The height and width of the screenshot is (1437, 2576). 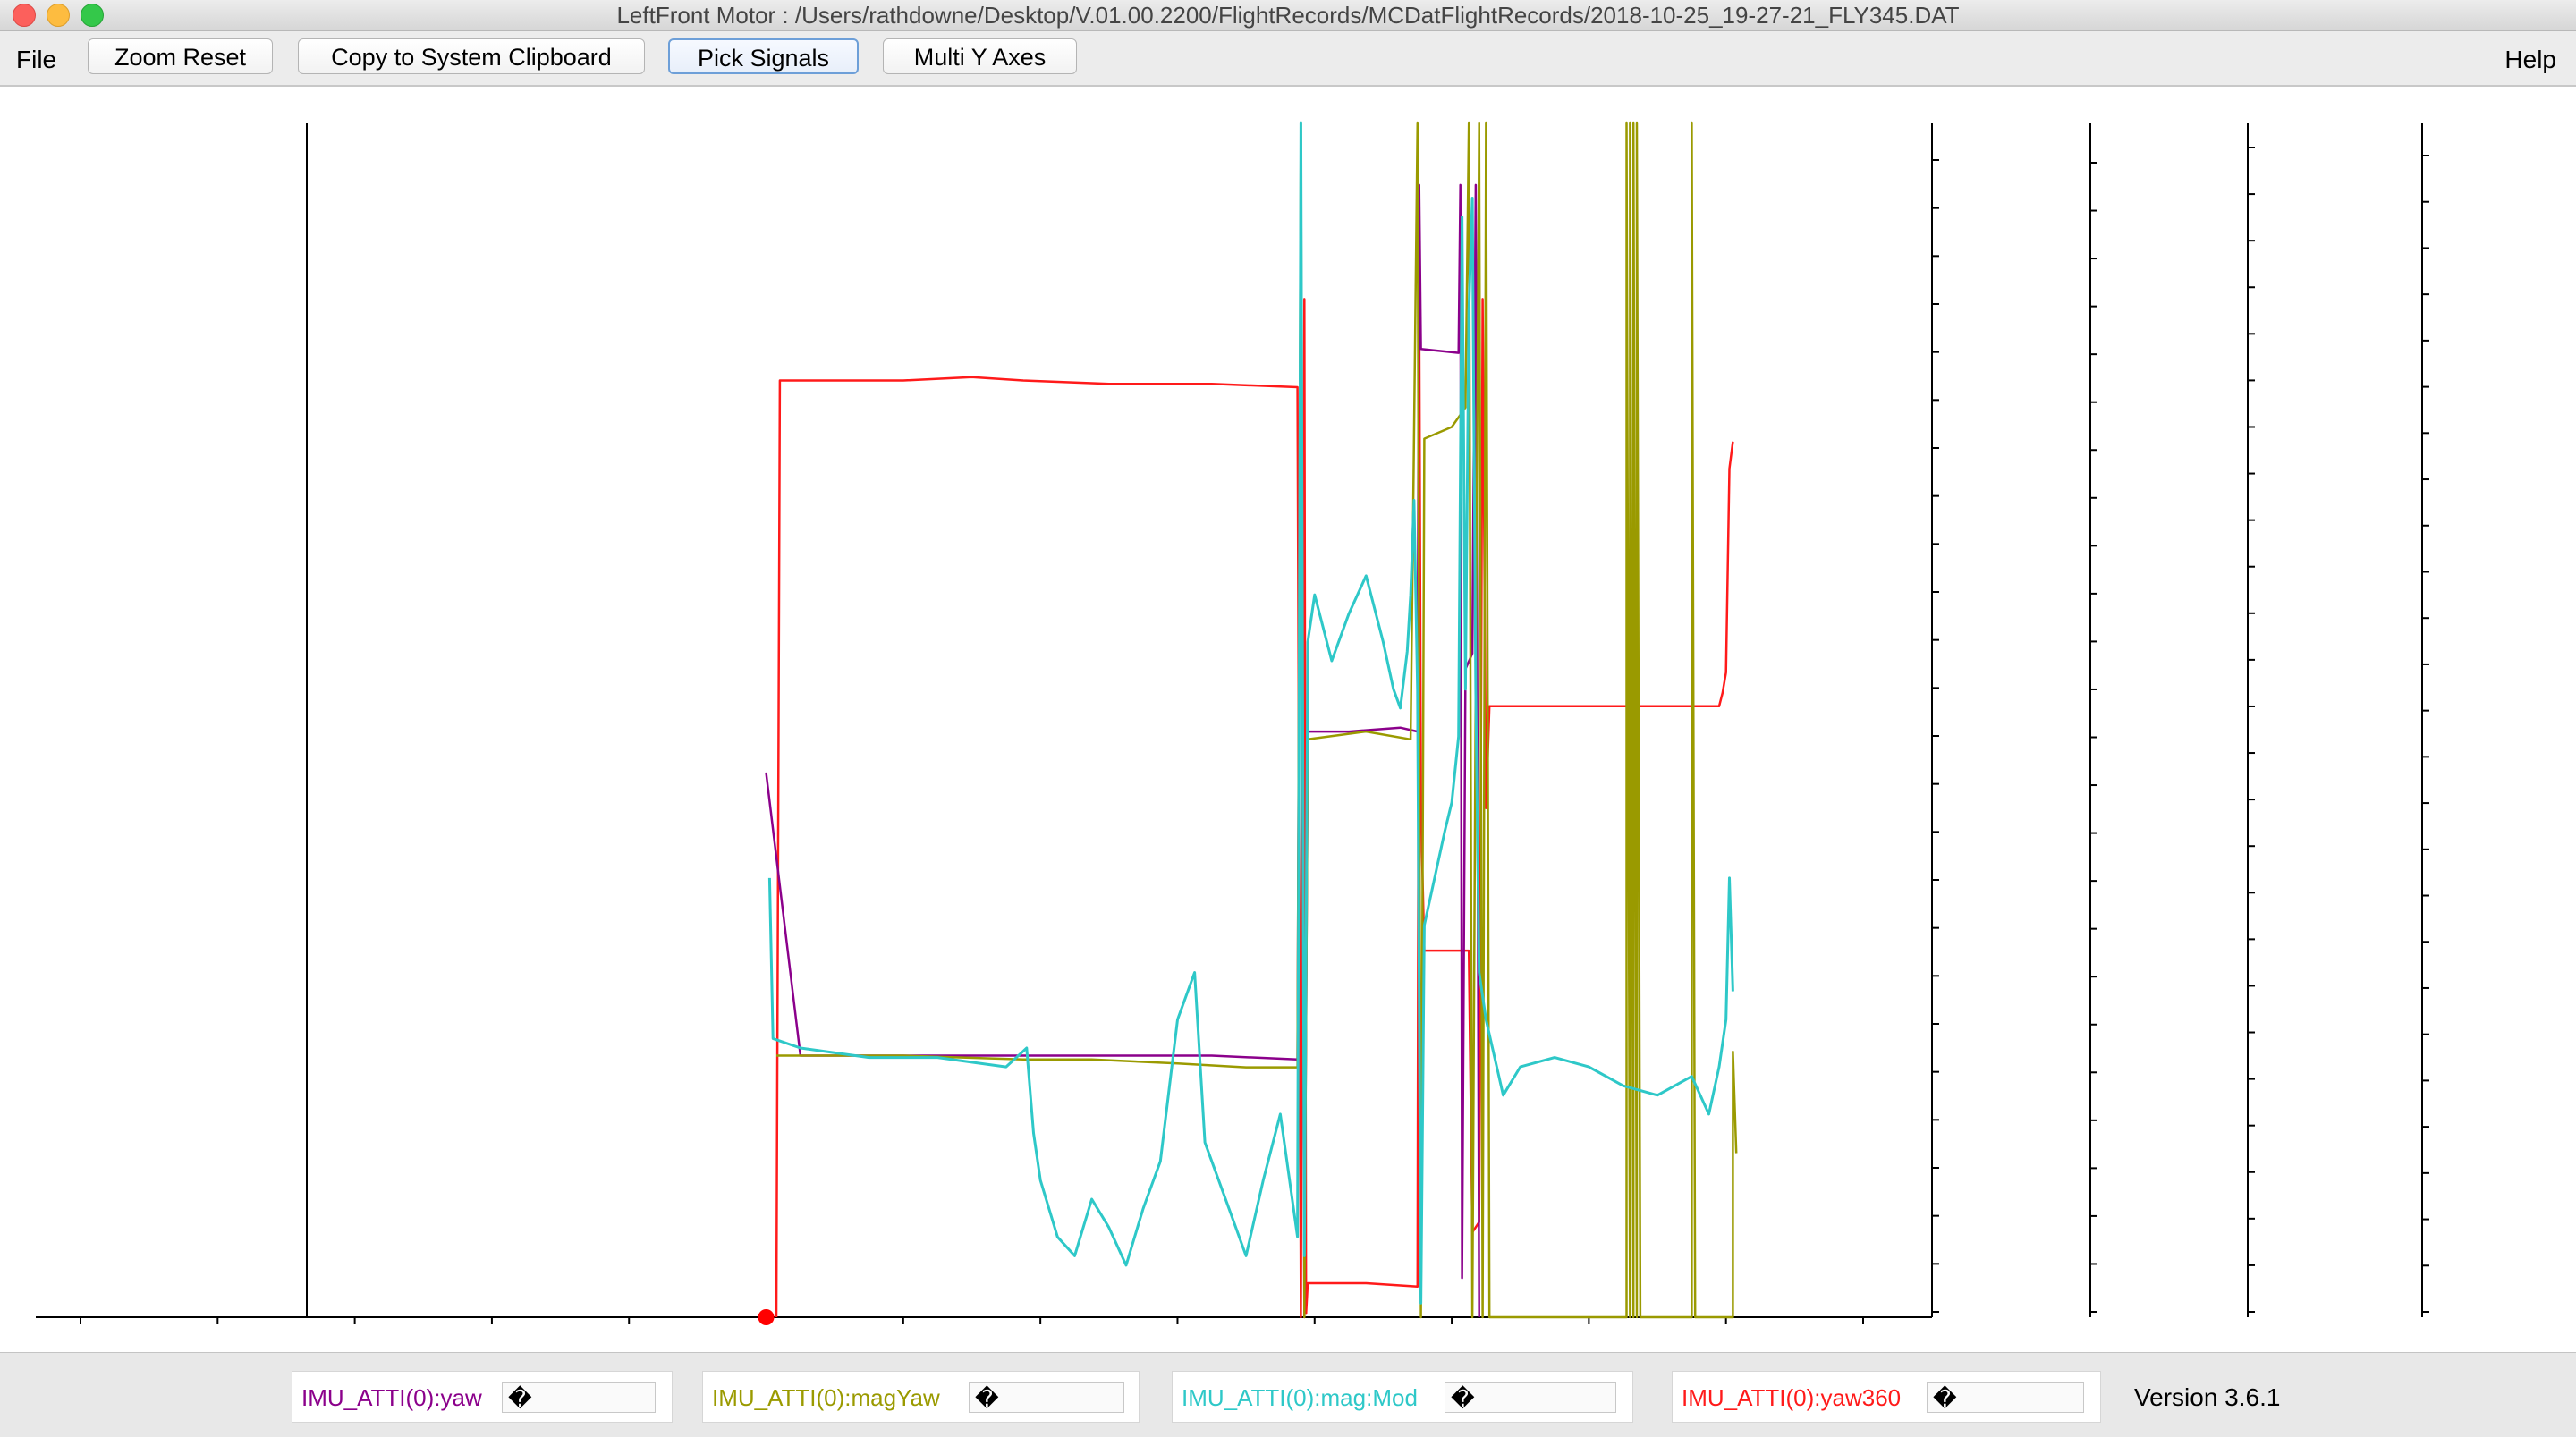 I want to click on legend-value-yaw360: �, so click(x=2005, y=1398).